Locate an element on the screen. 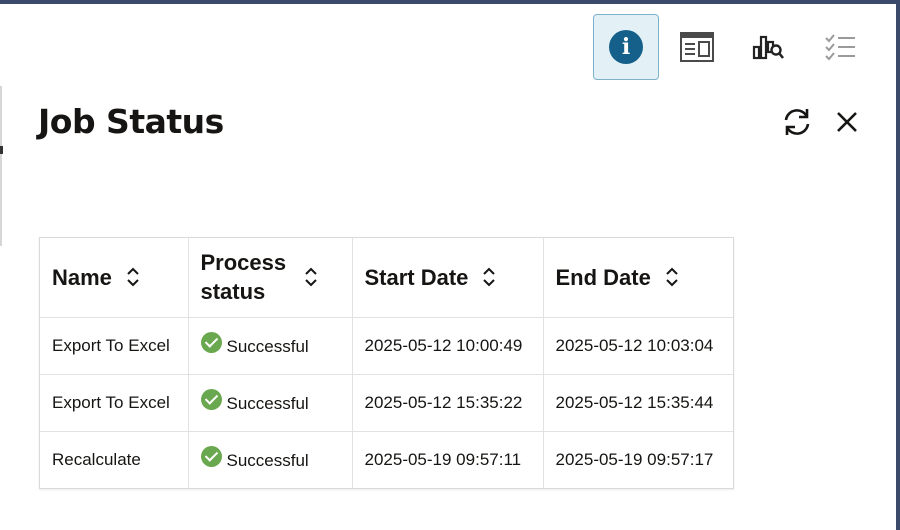  checklist-icon is located at coordinates (840, 47).